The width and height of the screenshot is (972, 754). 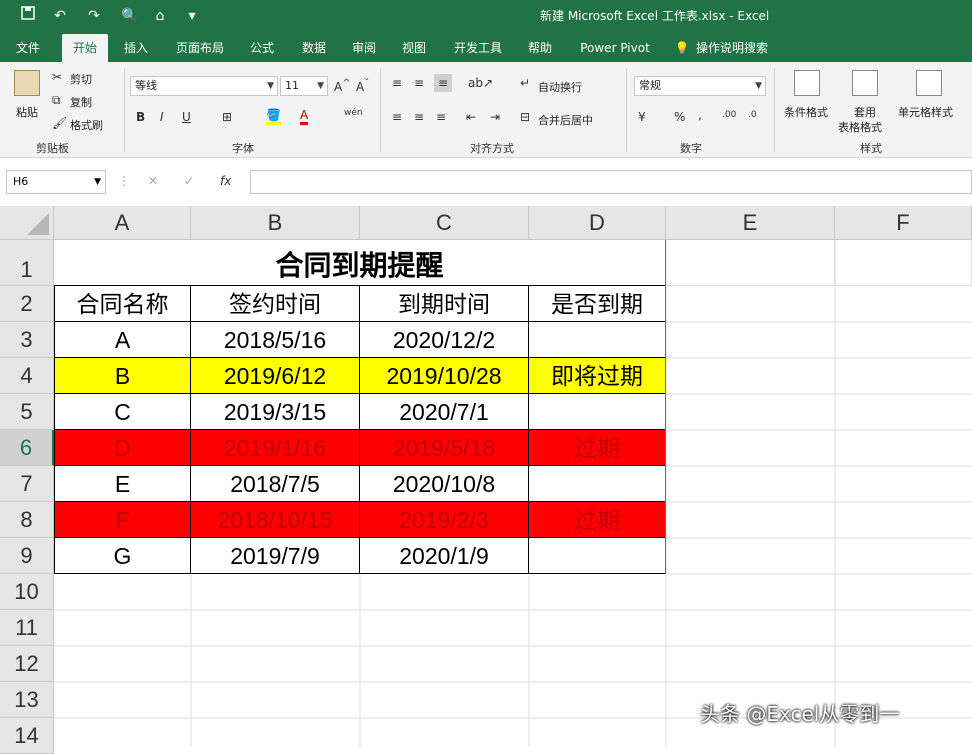 I want to click on grow-font-icon: A^, so click(x=342, y=86).